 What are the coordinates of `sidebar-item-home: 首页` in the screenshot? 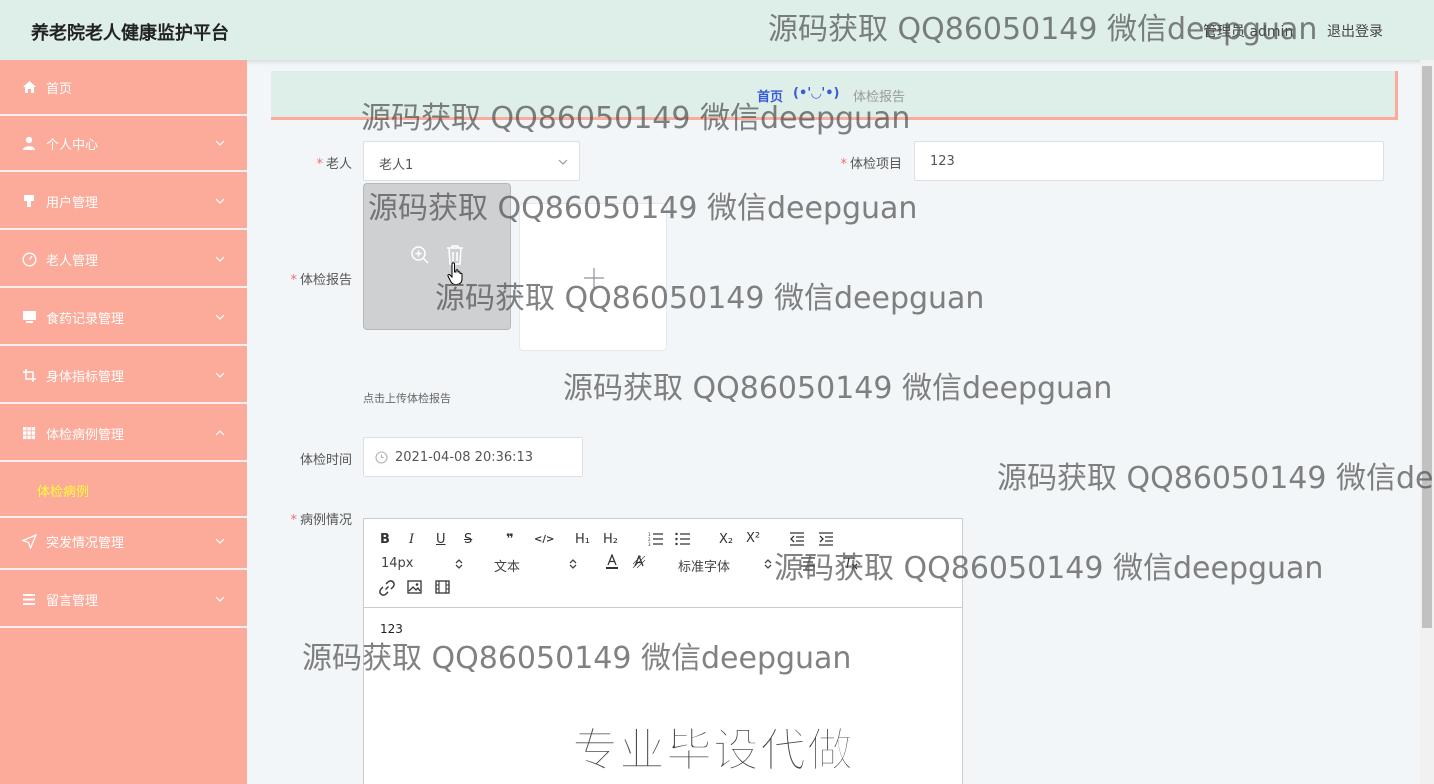 It's located at (123, 88).